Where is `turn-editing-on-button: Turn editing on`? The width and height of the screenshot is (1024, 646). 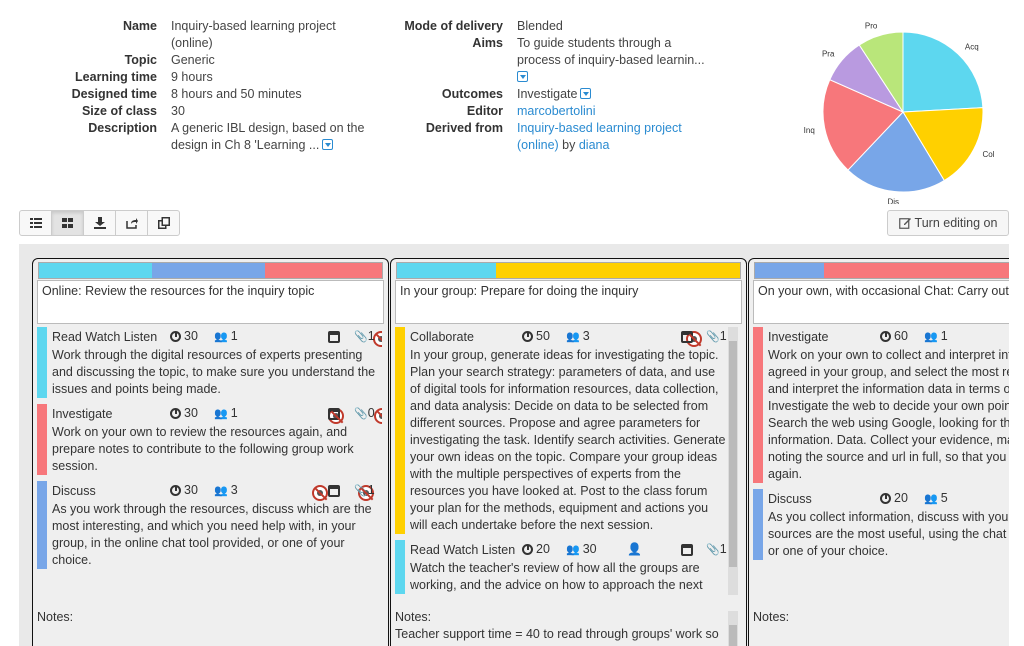
turn-editing-on-button: Turn editing on is located at coordinates (948, 223).